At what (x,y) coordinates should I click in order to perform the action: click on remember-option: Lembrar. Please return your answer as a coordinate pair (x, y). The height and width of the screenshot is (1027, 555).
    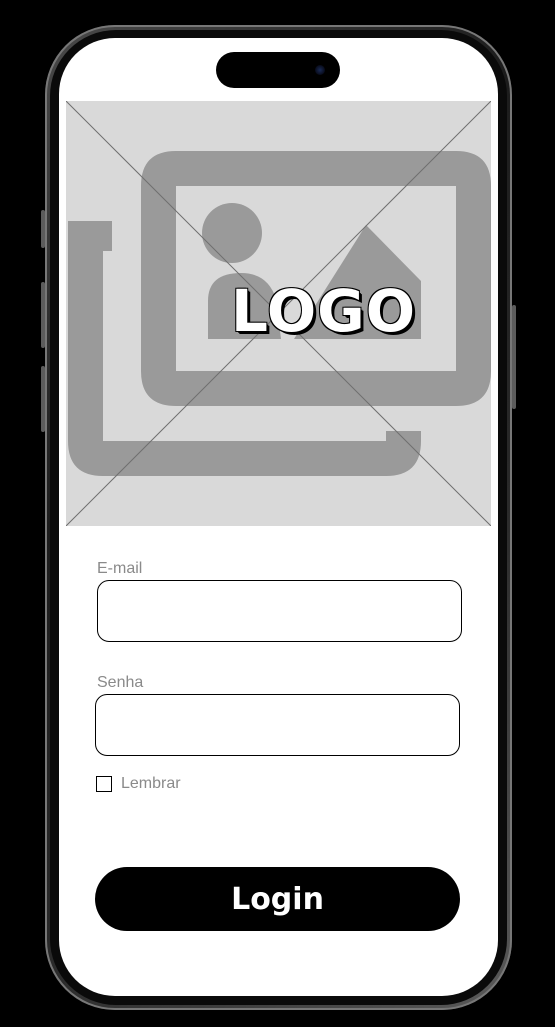
    Looking at the image, I should click on (138, 784).